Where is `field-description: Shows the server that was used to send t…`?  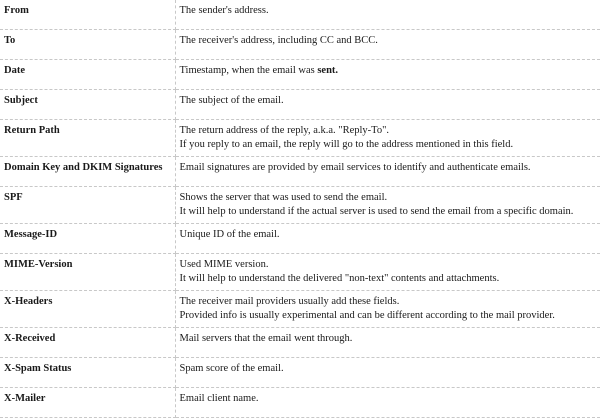 field-description: Shows the server that was used to send t… is located at coordinates (387, 205).